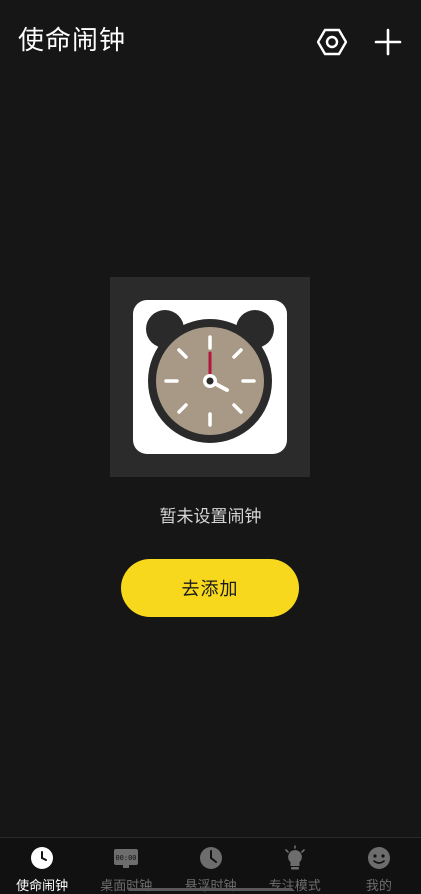 The height and width of the screenshot is (894, 421). I want to click on desk-clock-icon: 00:00, so click(126, 858).